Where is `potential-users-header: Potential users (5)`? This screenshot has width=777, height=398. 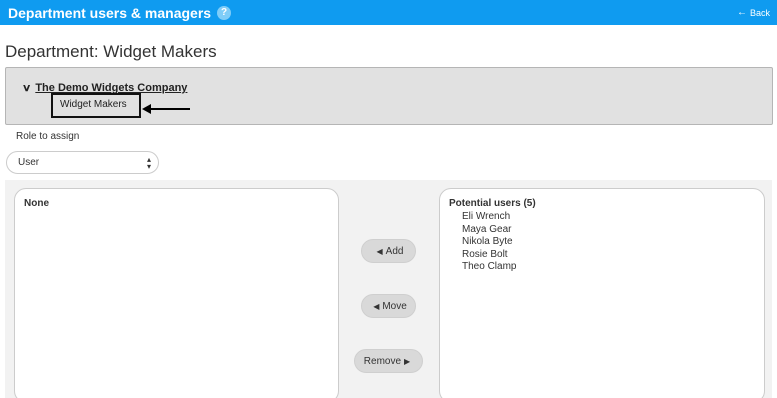
potential-users-header: Potential users (5) is located at coordinates (492, 203).